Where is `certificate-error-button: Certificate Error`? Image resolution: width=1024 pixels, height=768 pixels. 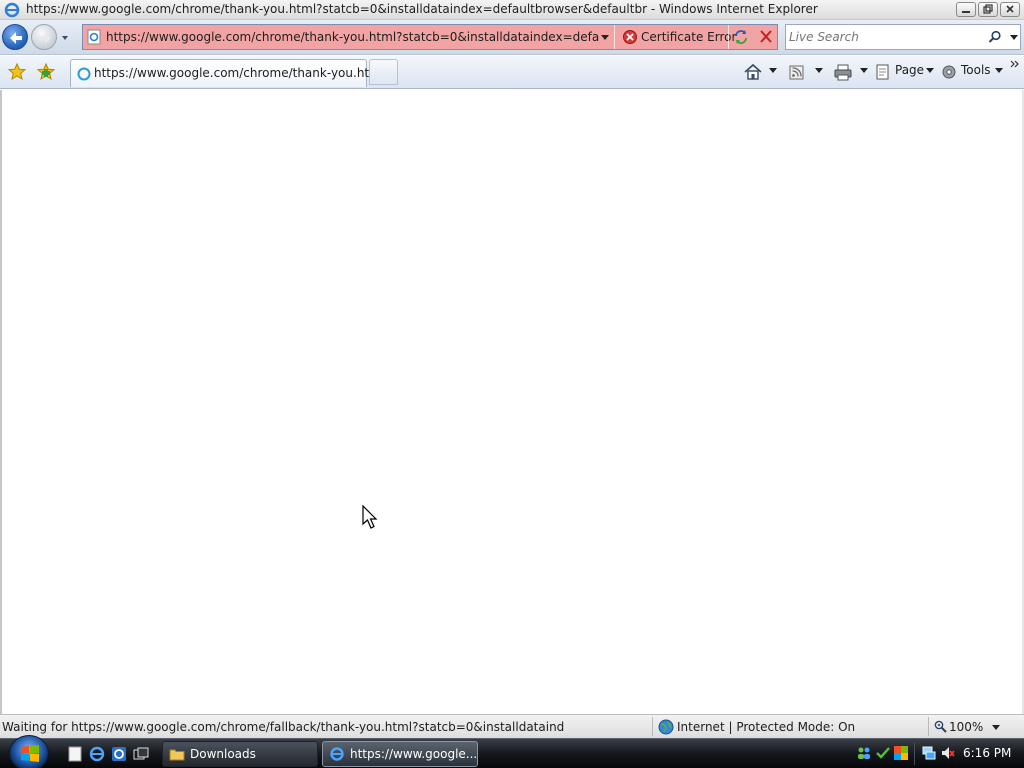
certificate-error-button: Certificate Error is located at coordinates (677, 37).